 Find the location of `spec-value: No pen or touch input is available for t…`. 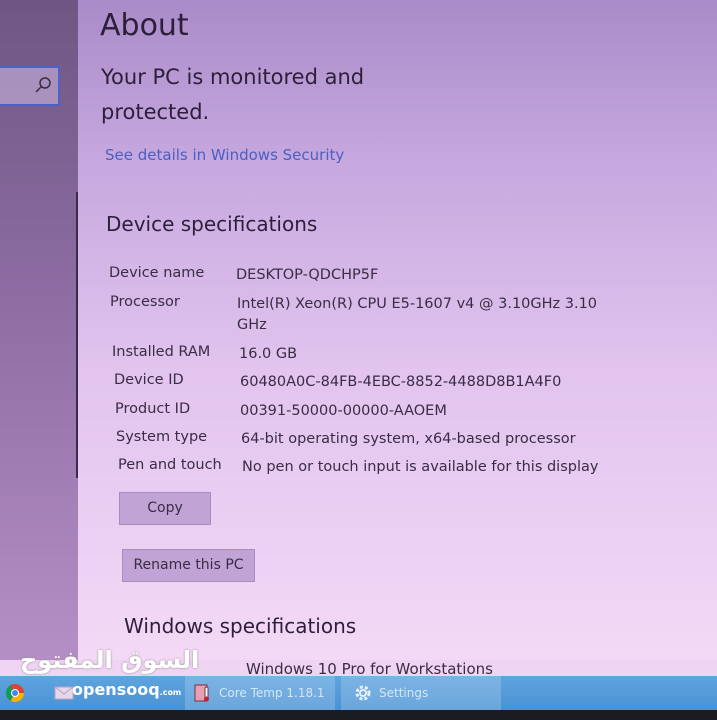

spec-value: No pen or touch input is available for t… is located at coordinates (420, 467).